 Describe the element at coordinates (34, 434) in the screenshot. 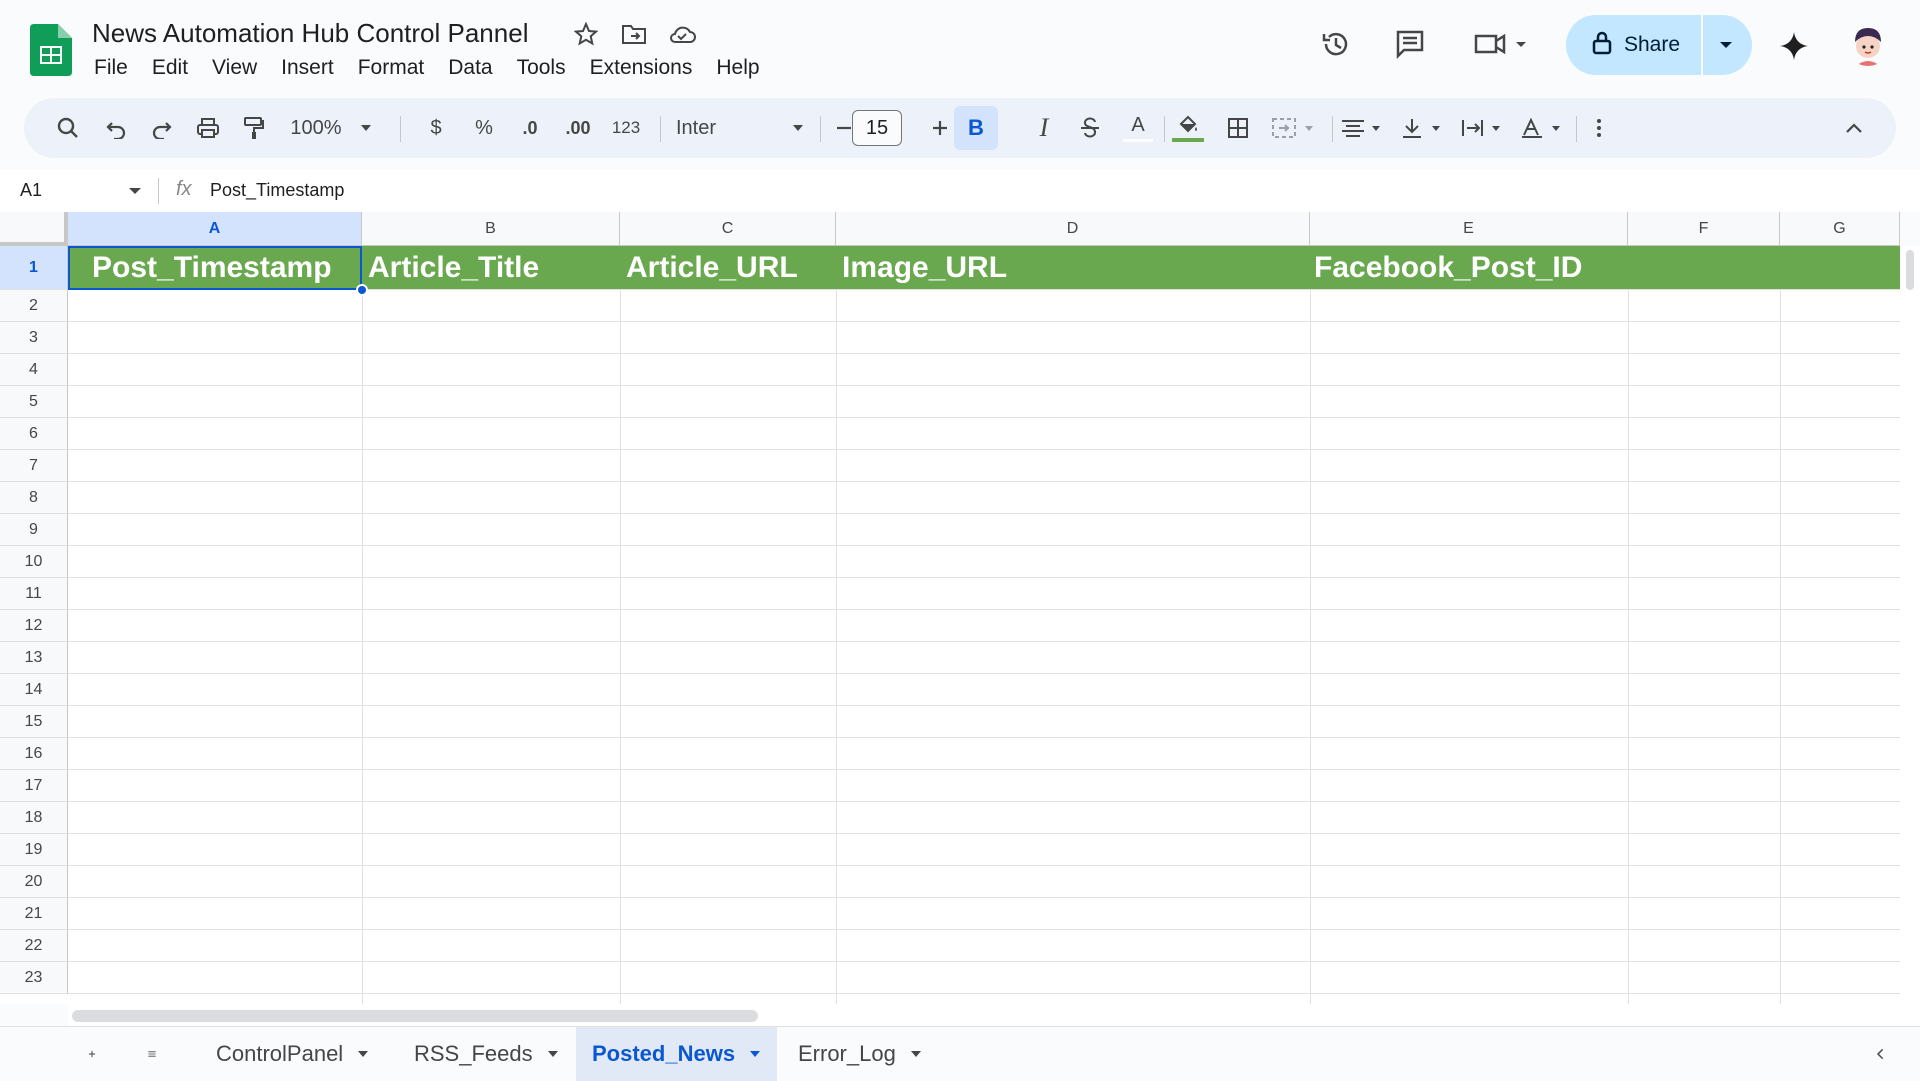

I see `row-header: 6` at that location.